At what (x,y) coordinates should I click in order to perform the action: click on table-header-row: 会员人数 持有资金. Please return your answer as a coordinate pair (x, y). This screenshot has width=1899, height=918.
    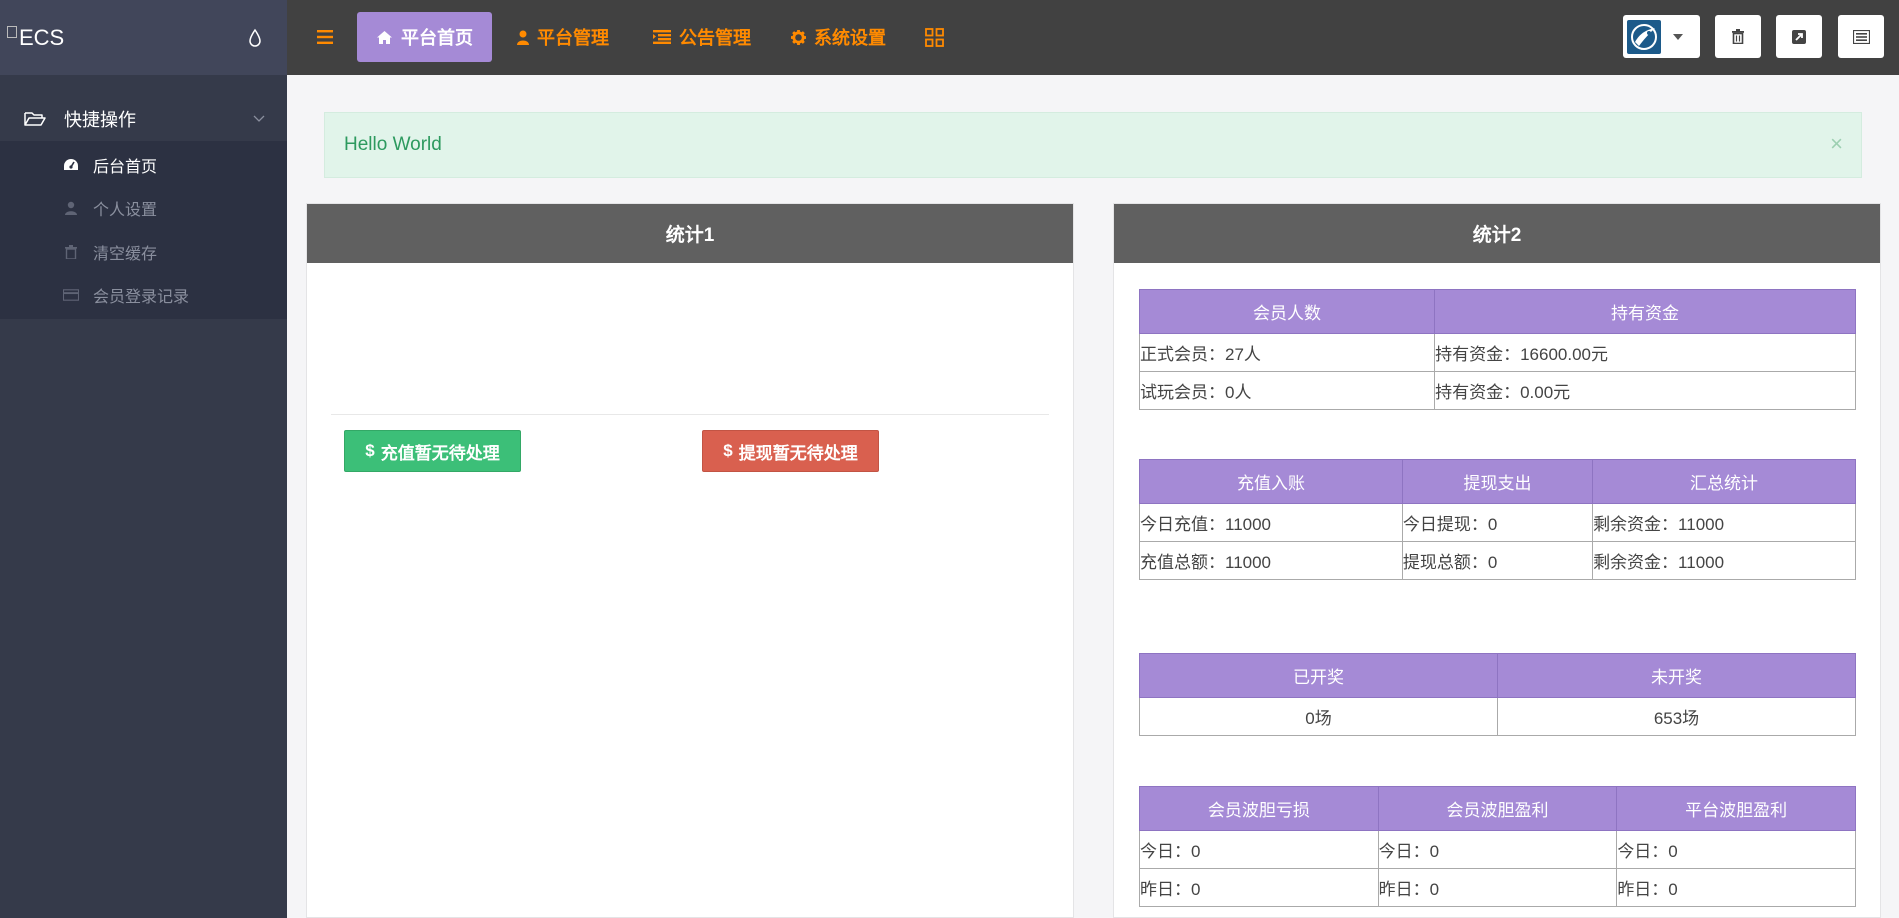
    Looking at the image, I should click on (1497, 311).